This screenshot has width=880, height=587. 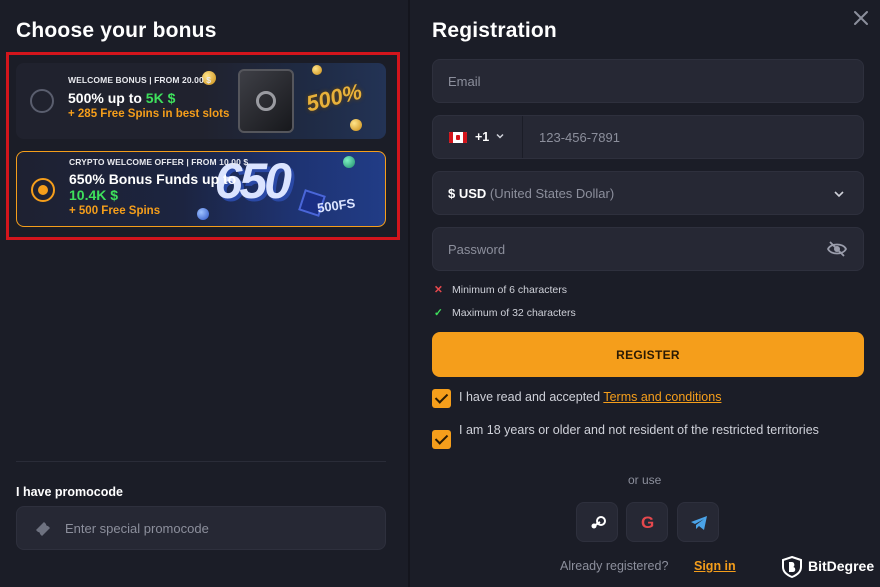 I want to click on telegram-login-button, so click(x=698, y=522).